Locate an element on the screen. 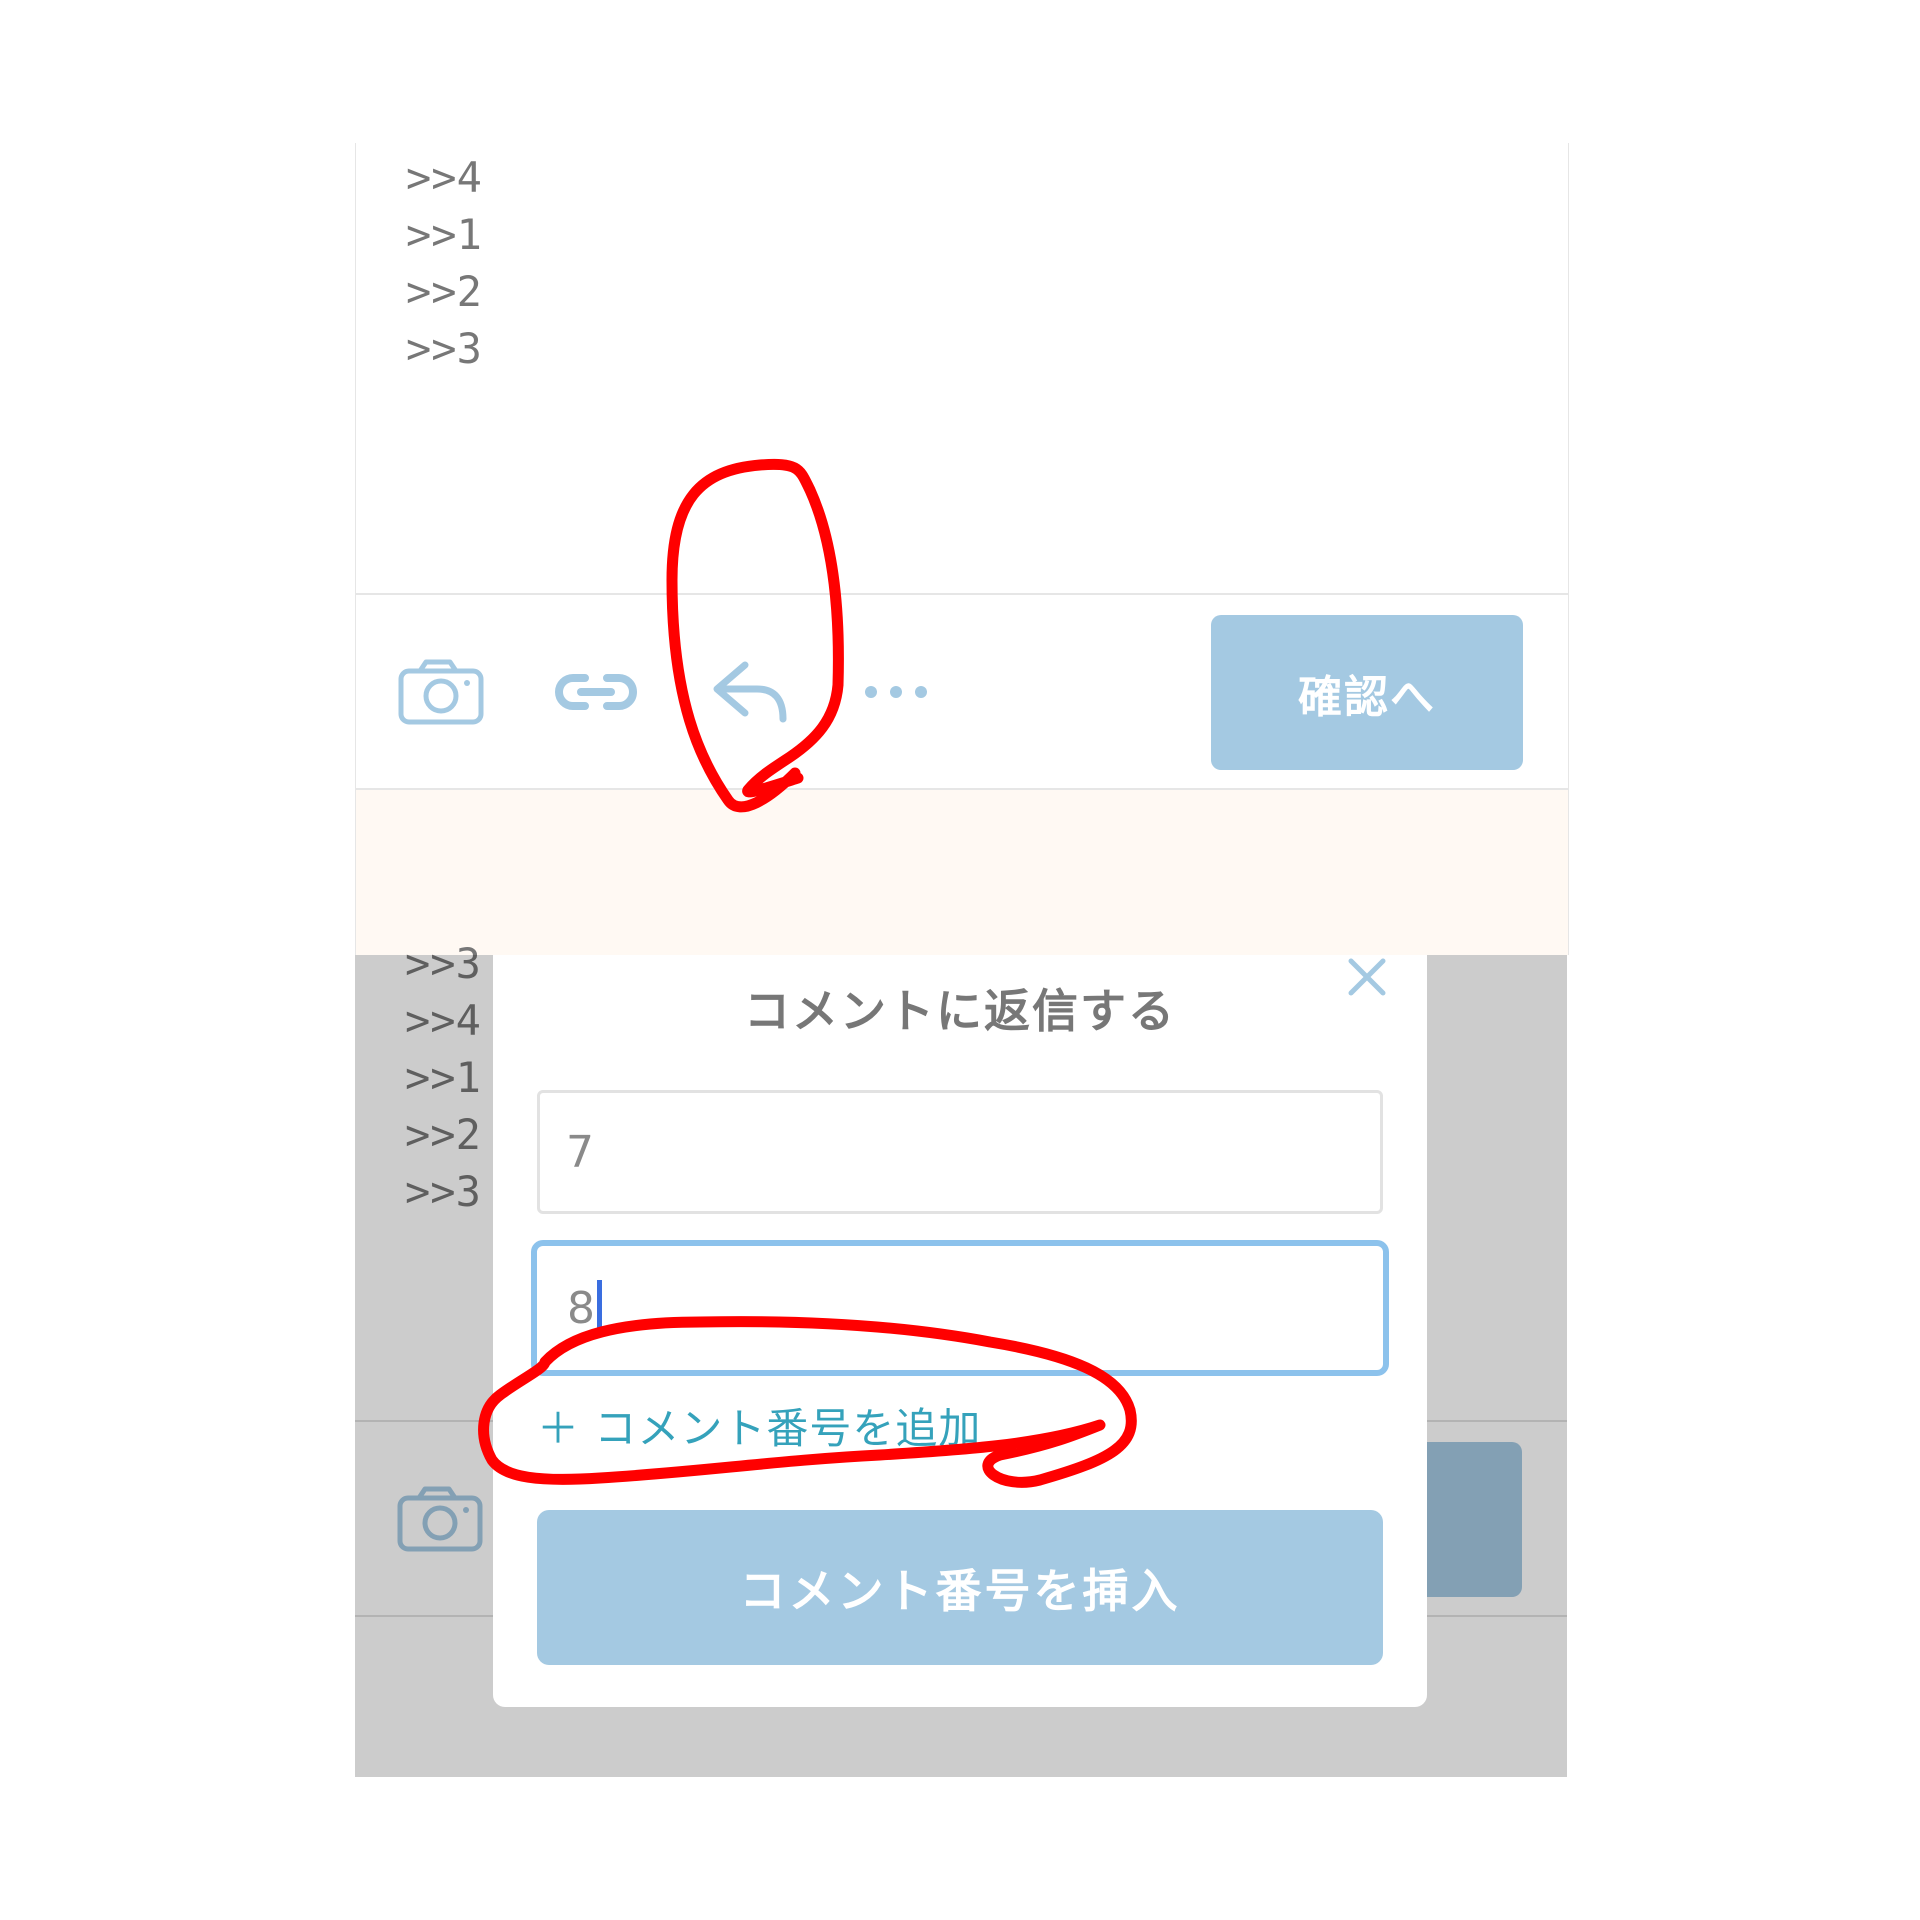  link-button is located at coordinates (596, 691).